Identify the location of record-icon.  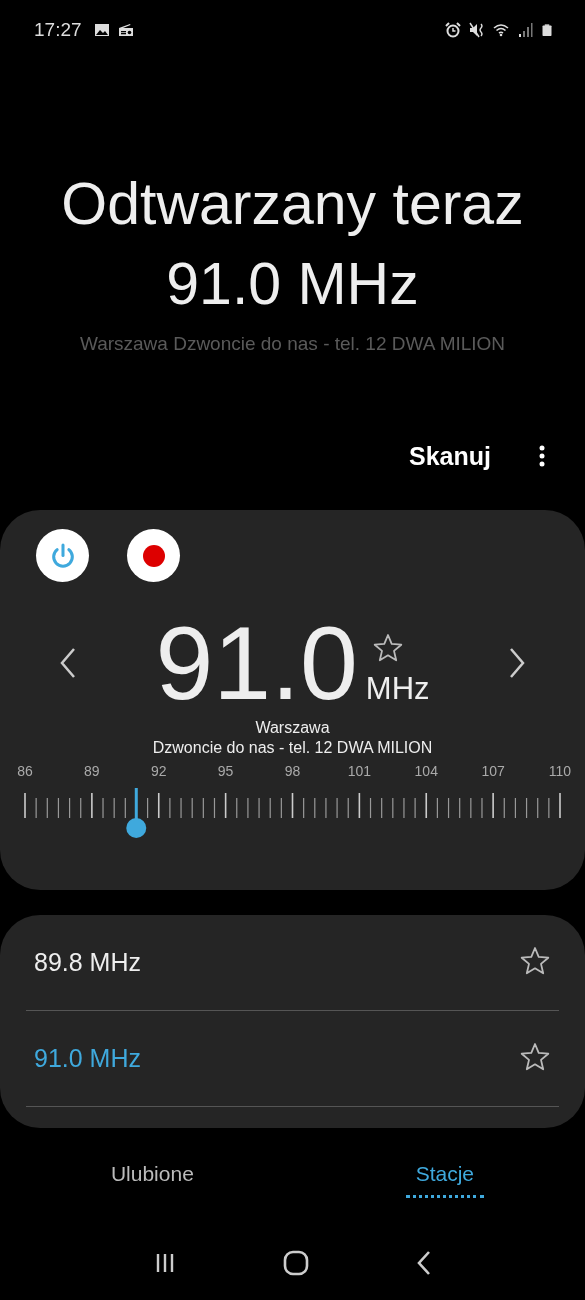
(153, 555).